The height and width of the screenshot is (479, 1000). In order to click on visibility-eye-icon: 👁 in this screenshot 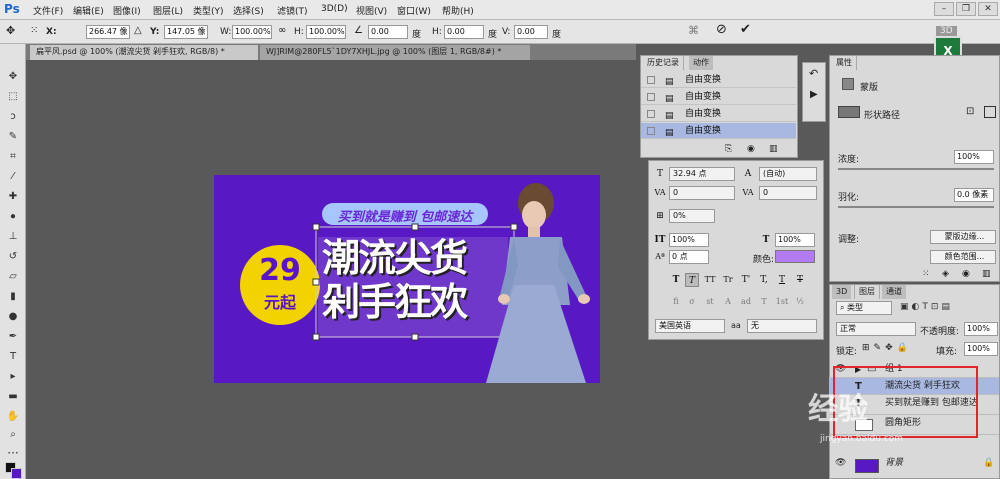, I will do `click(840, 463)`.